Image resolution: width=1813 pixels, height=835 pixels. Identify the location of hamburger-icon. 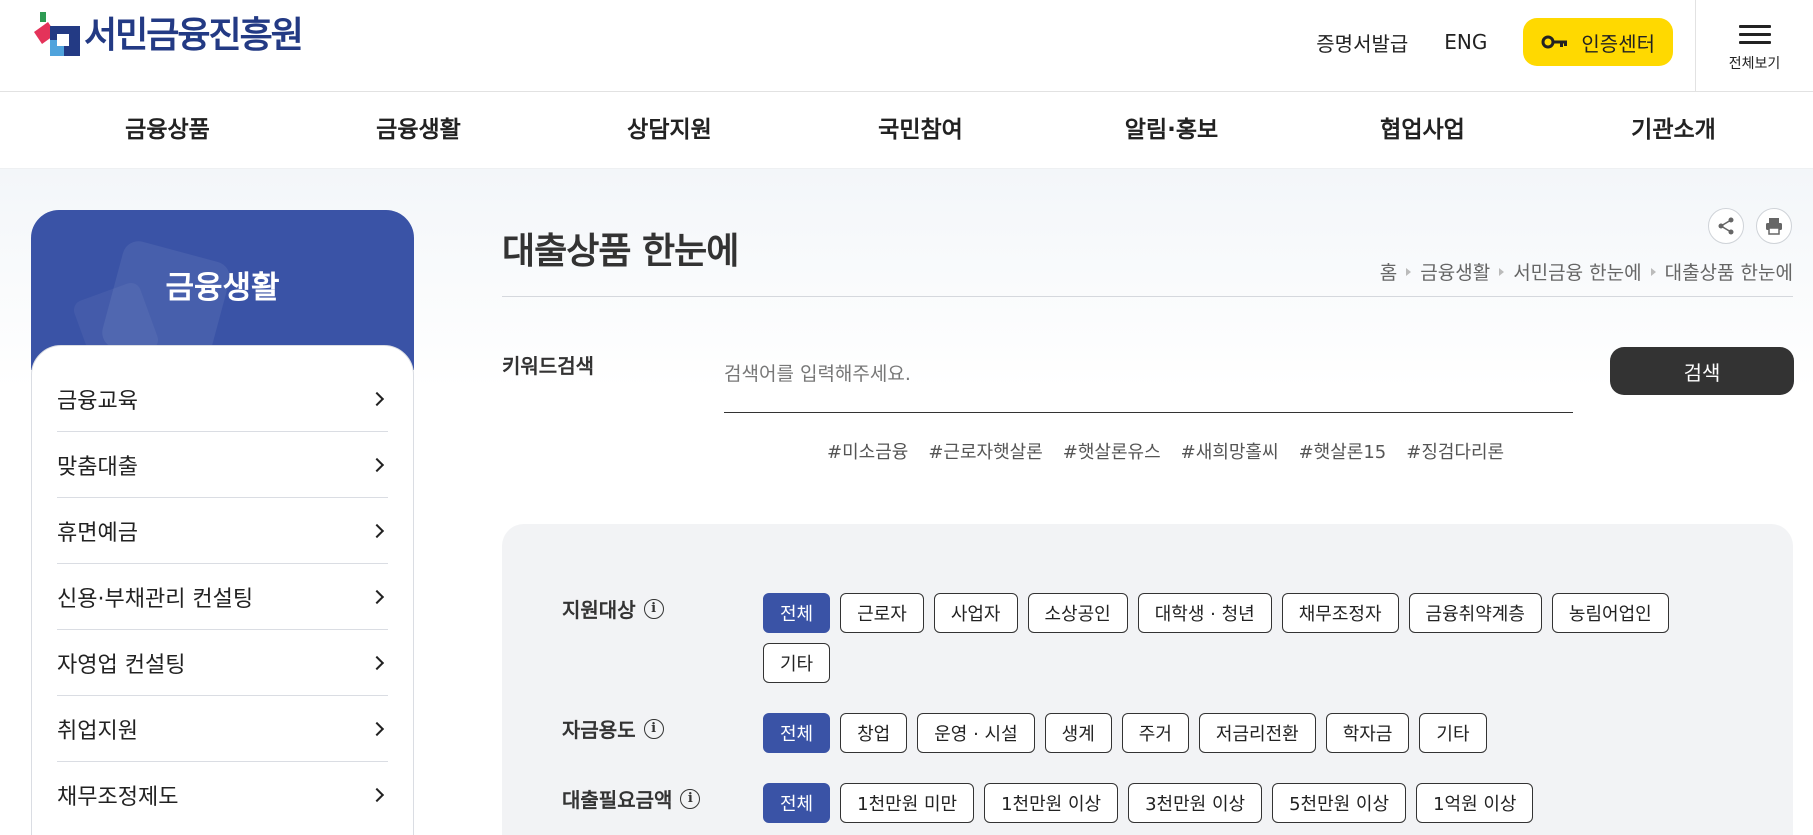
(1754, 34).